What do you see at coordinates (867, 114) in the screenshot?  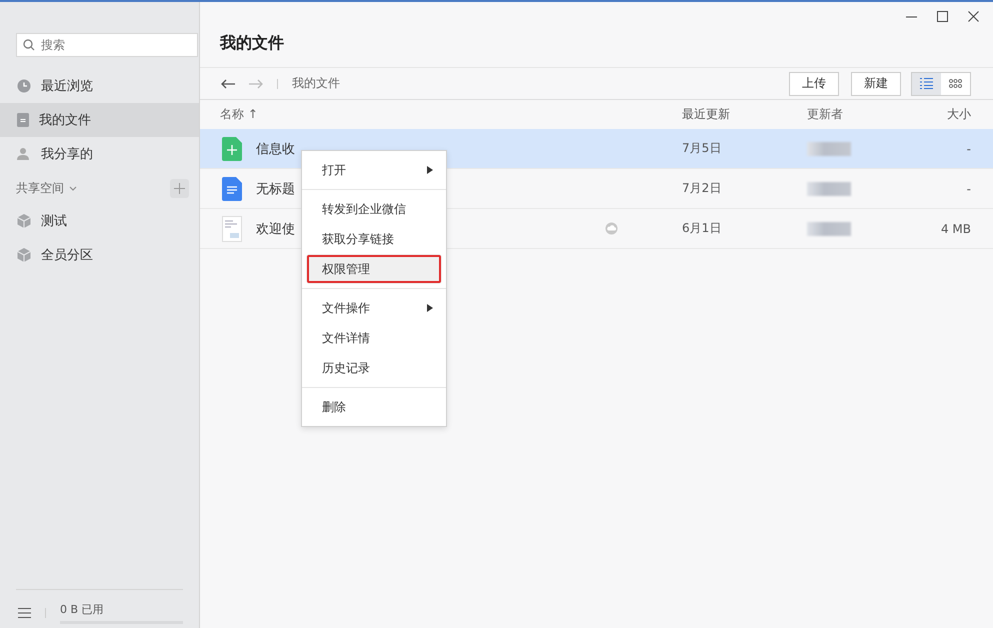 I see `column-header: 更新者` at bounding box center [867, 114].